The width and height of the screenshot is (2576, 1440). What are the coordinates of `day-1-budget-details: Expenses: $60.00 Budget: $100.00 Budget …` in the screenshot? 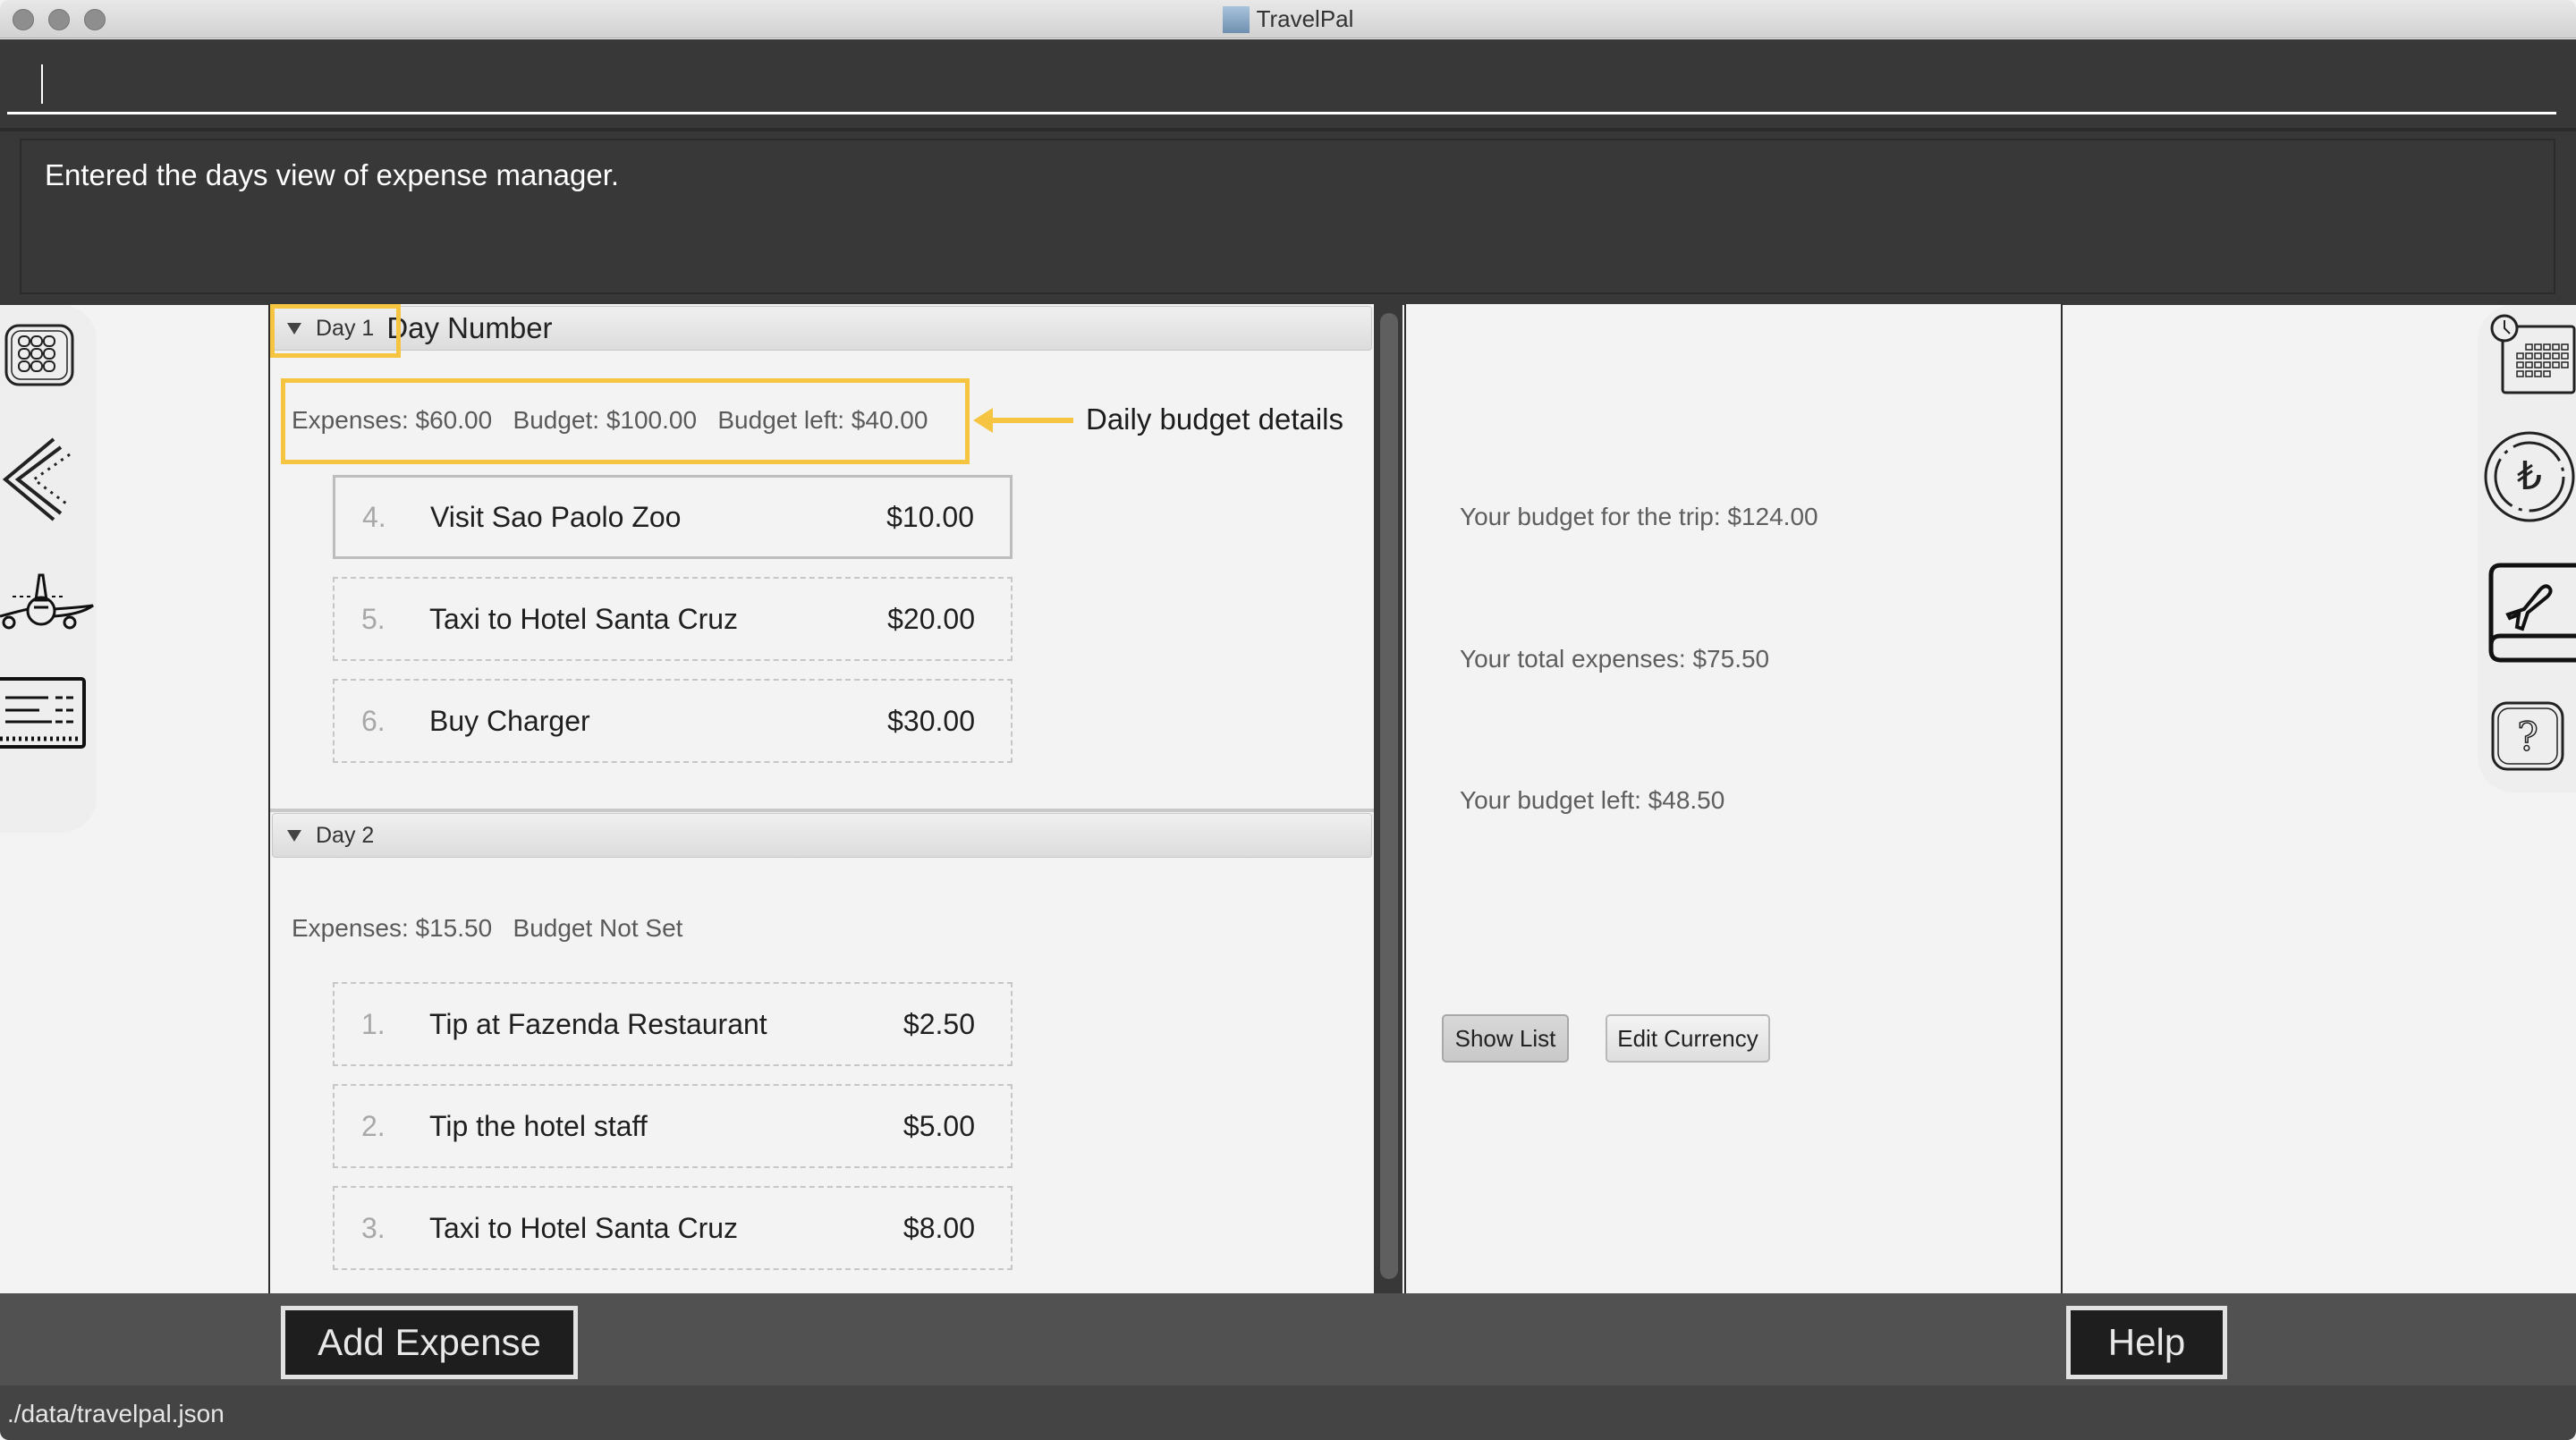 It's located at (610, 421).